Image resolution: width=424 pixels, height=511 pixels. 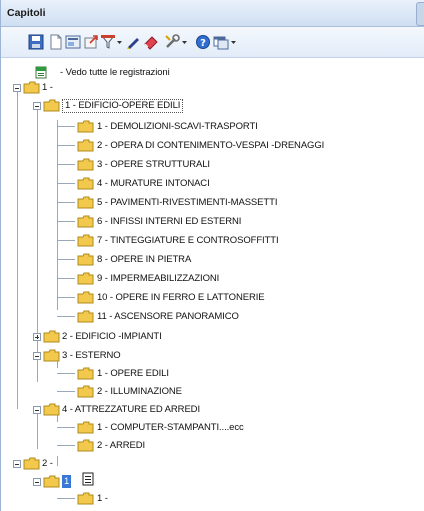 I want to click on tree-item: 6 - INFISSI INTERNI ED ESTERNI, so click(x=212, y=222).